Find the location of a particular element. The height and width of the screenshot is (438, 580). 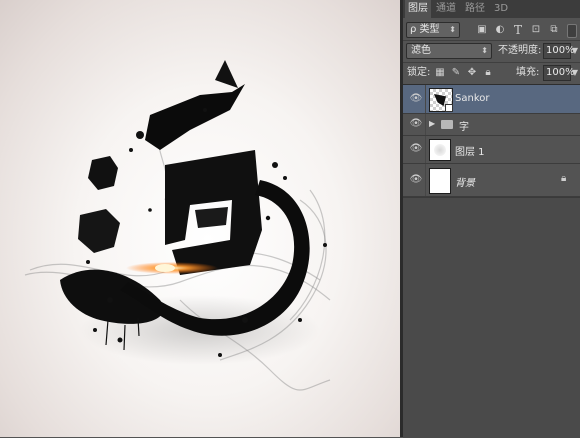

group-expand-arrow-icon: ▶ is located at coordinates (432, 123).